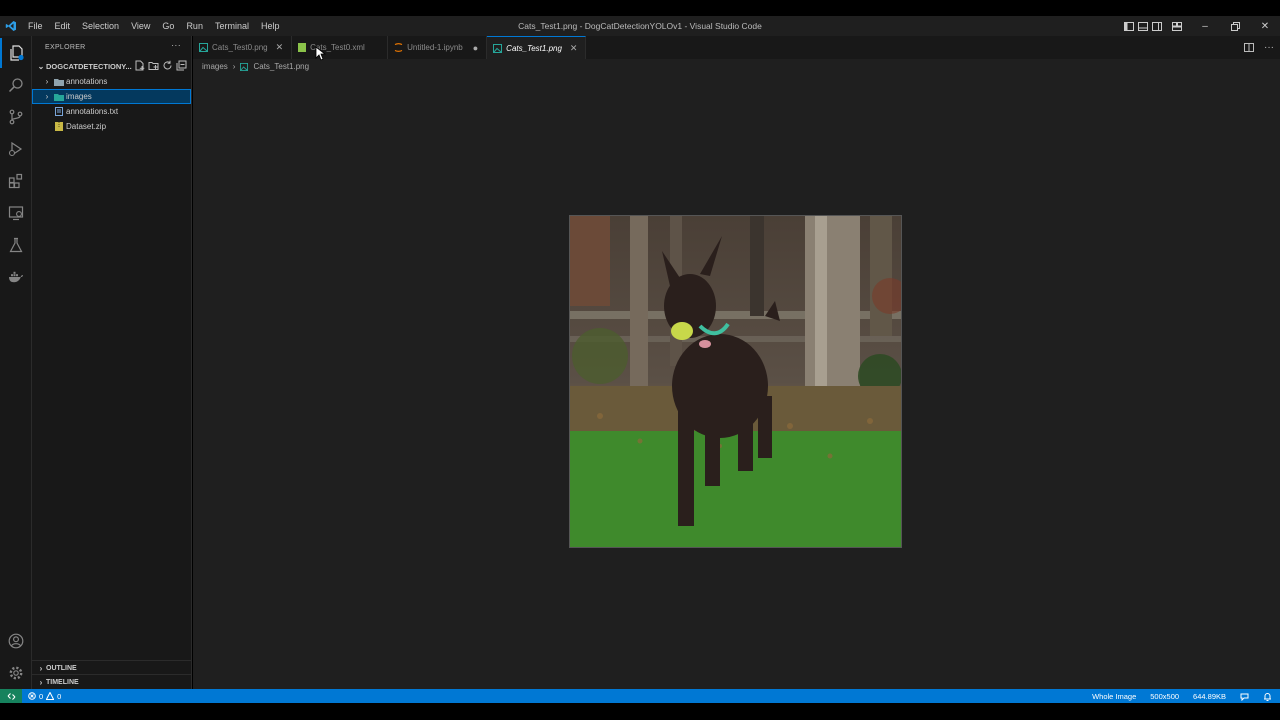 The width and height of the screenshot is (1280, 720). Describe the element at coordinates (59, 97) in the screenshot. I see `image-folder-icon` at that location.